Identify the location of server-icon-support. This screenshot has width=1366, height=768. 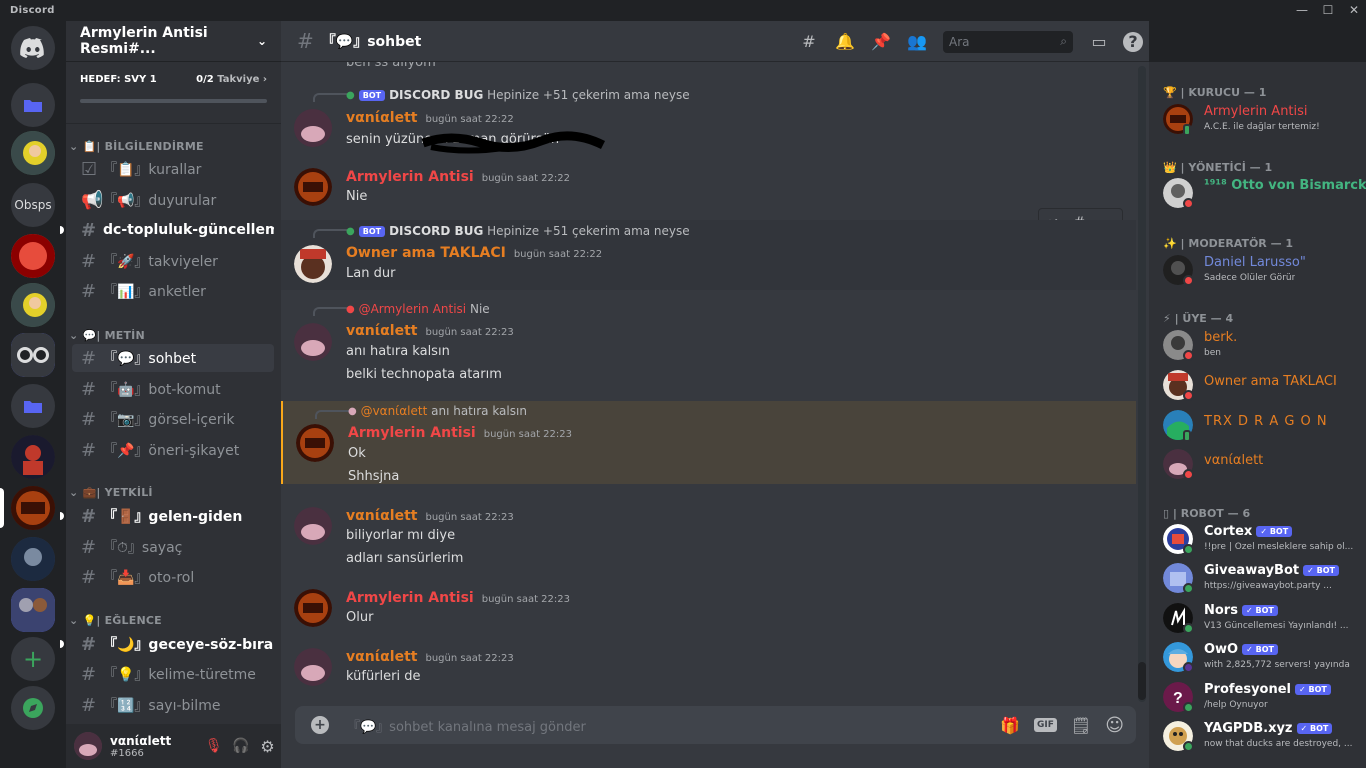
(33, 256).